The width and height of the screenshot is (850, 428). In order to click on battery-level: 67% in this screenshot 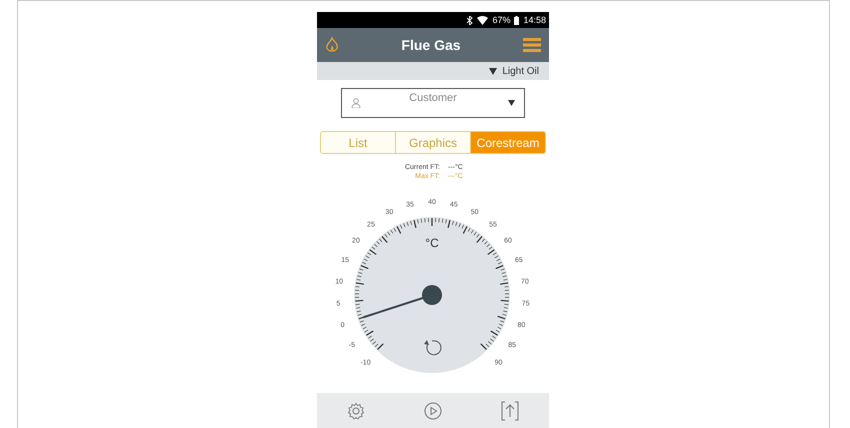, I will do `click(501, 20)`.